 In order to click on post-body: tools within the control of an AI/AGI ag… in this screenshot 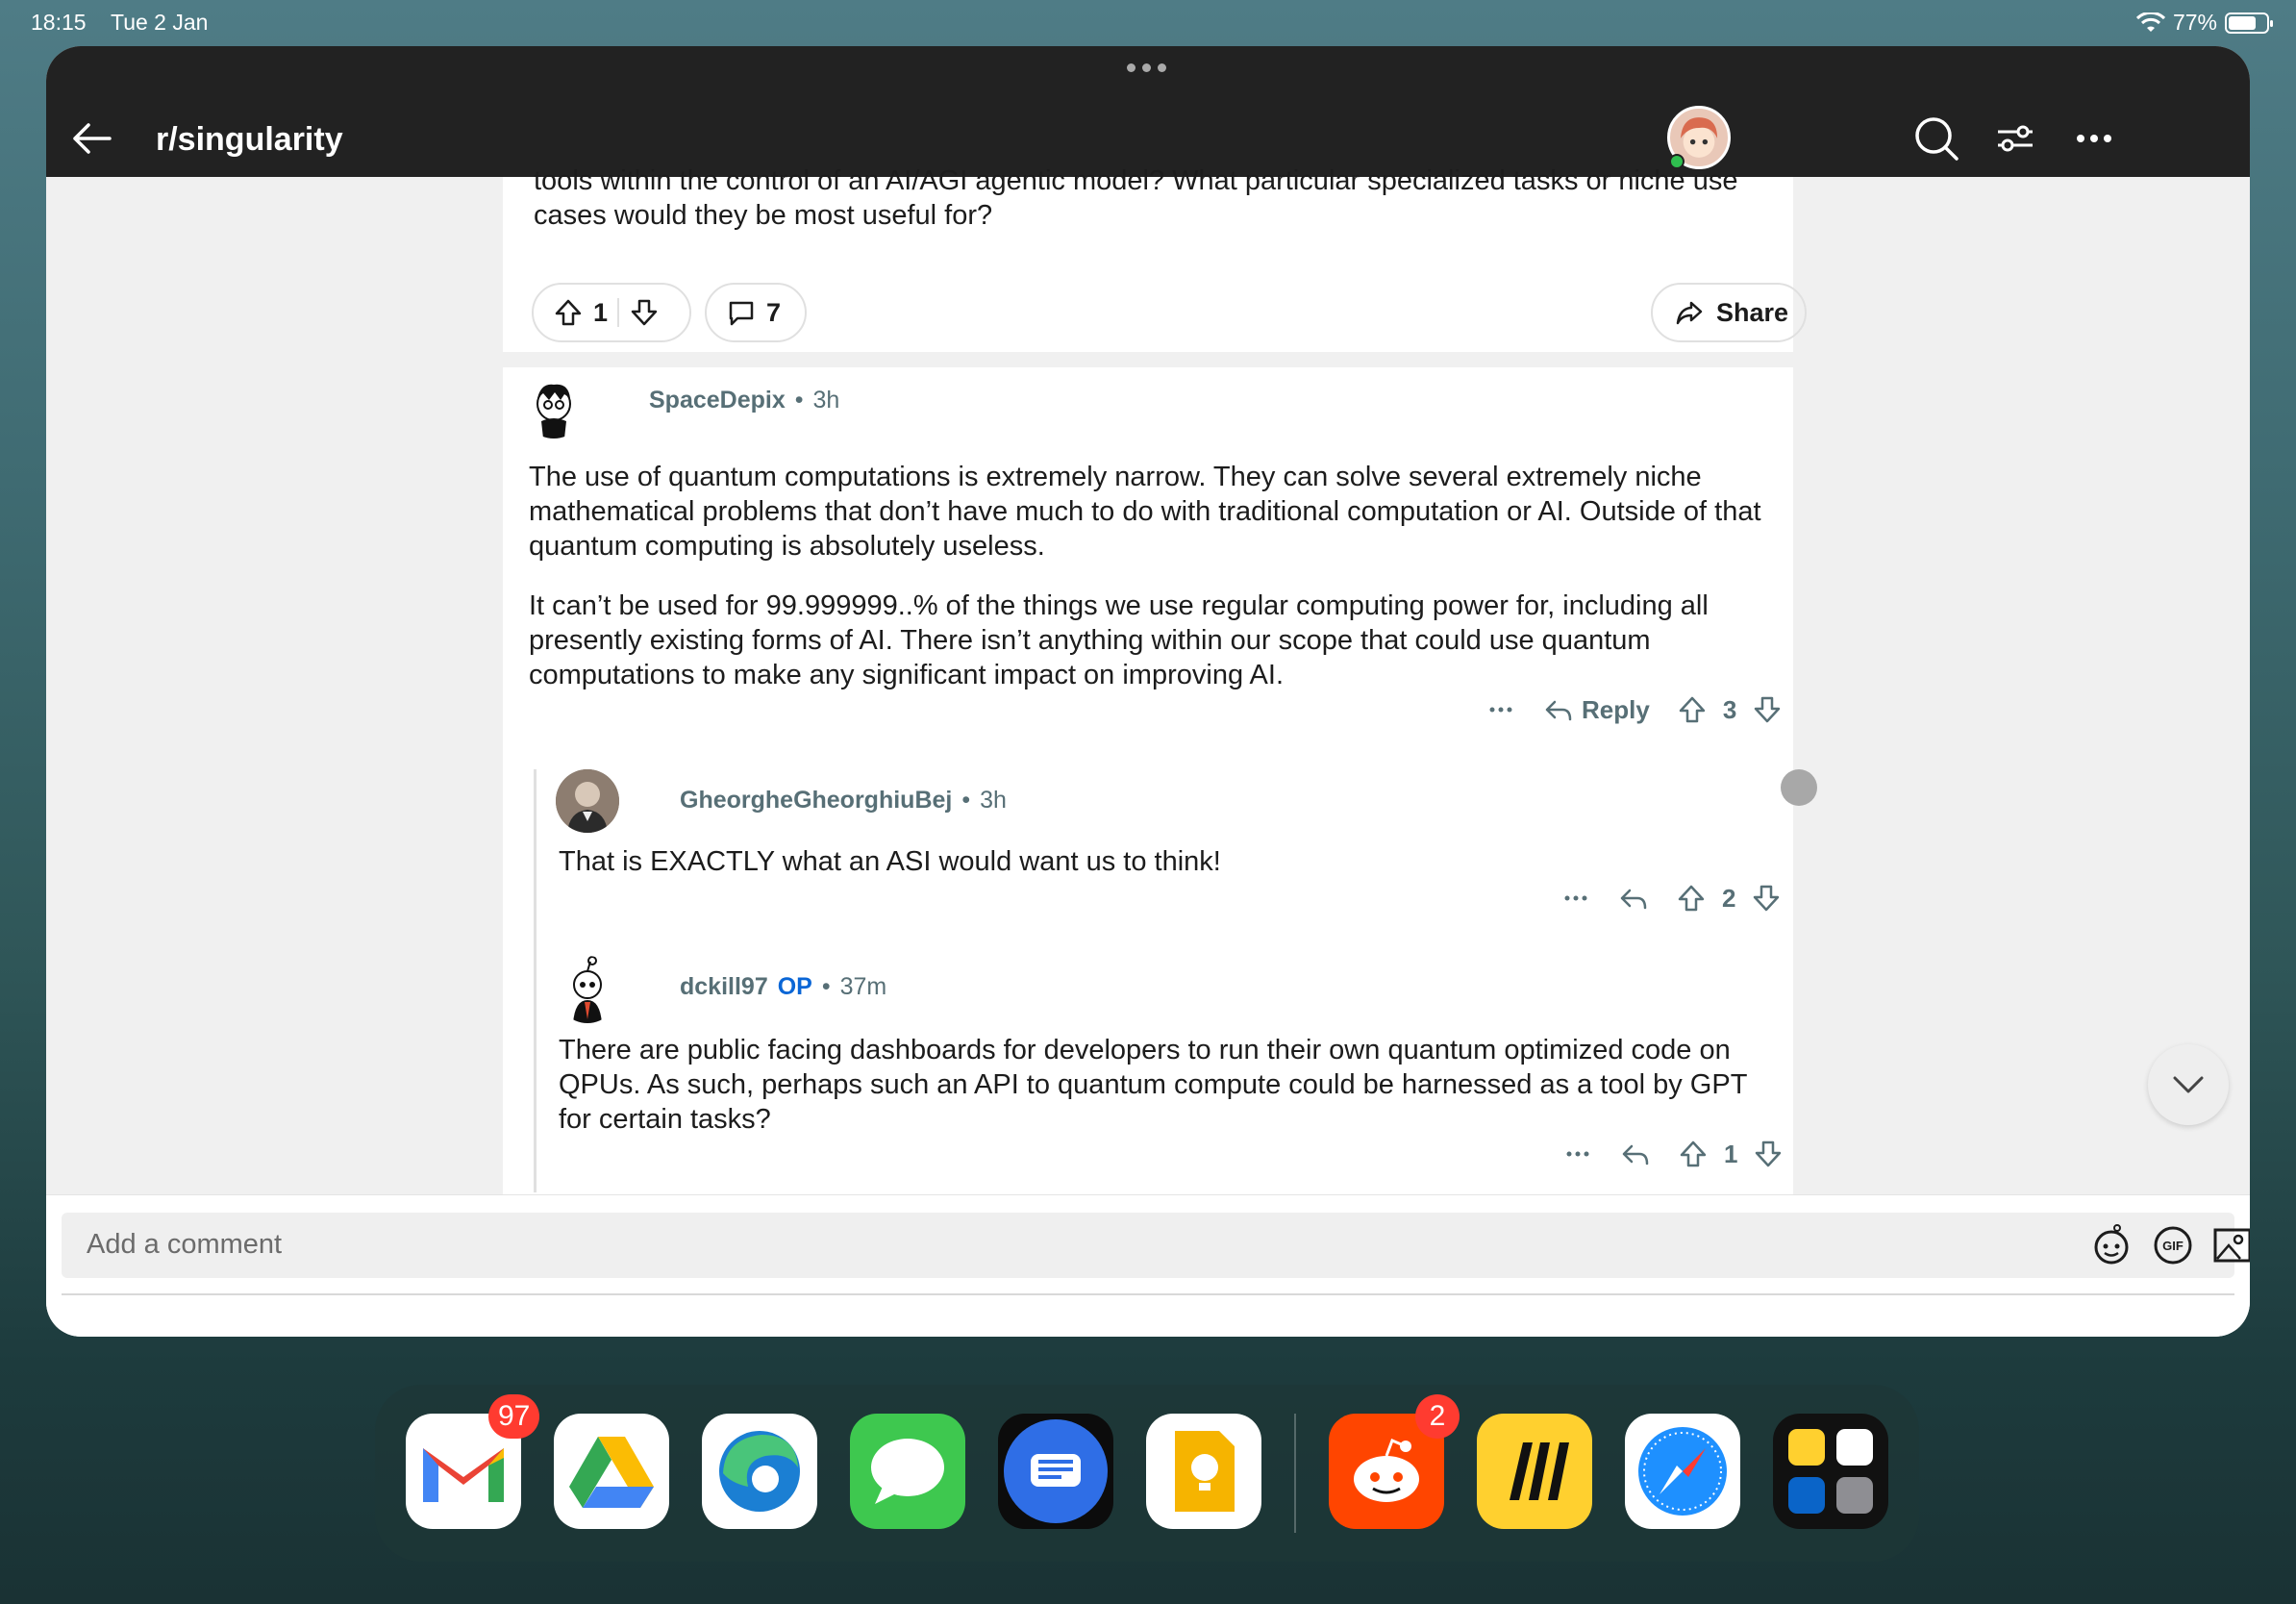, I will do `click(1136, 198)`.